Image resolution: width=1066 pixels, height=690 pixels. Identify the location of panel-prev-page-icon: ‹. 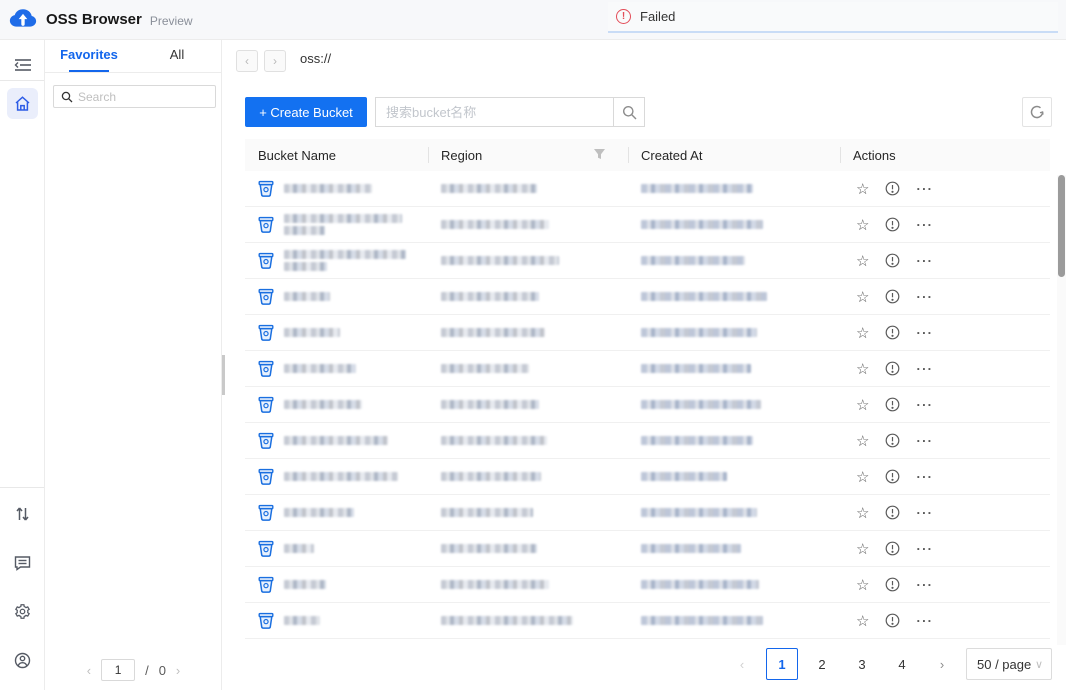
(89, 670).